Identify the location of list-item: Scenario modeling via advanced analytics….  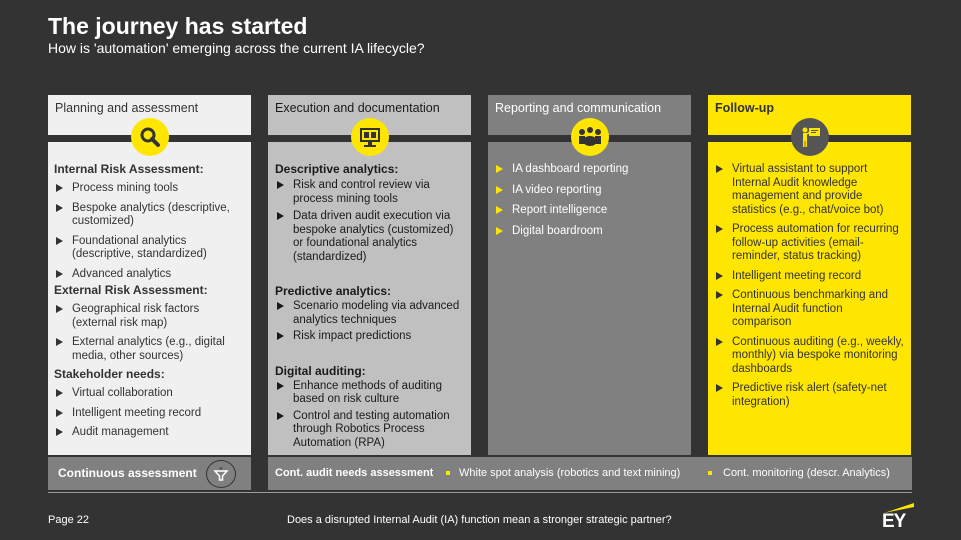
(370, 313).